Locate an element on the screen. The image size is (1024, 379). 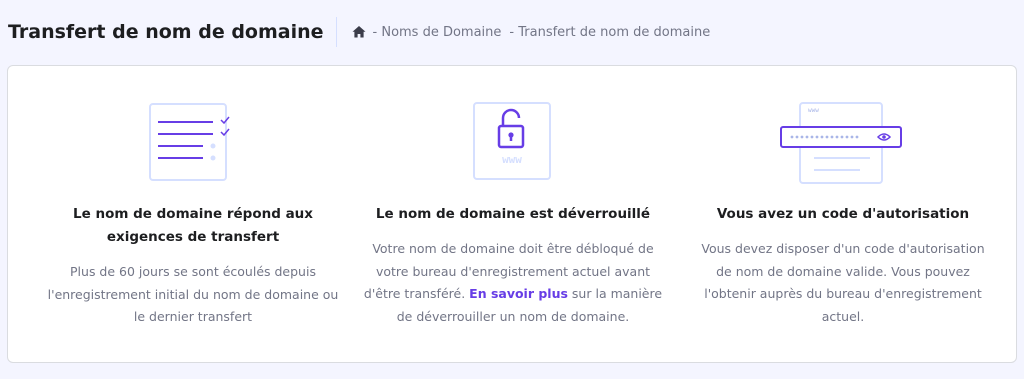
unlocked-padlock-icon: www is located at coordinates (512, 141).